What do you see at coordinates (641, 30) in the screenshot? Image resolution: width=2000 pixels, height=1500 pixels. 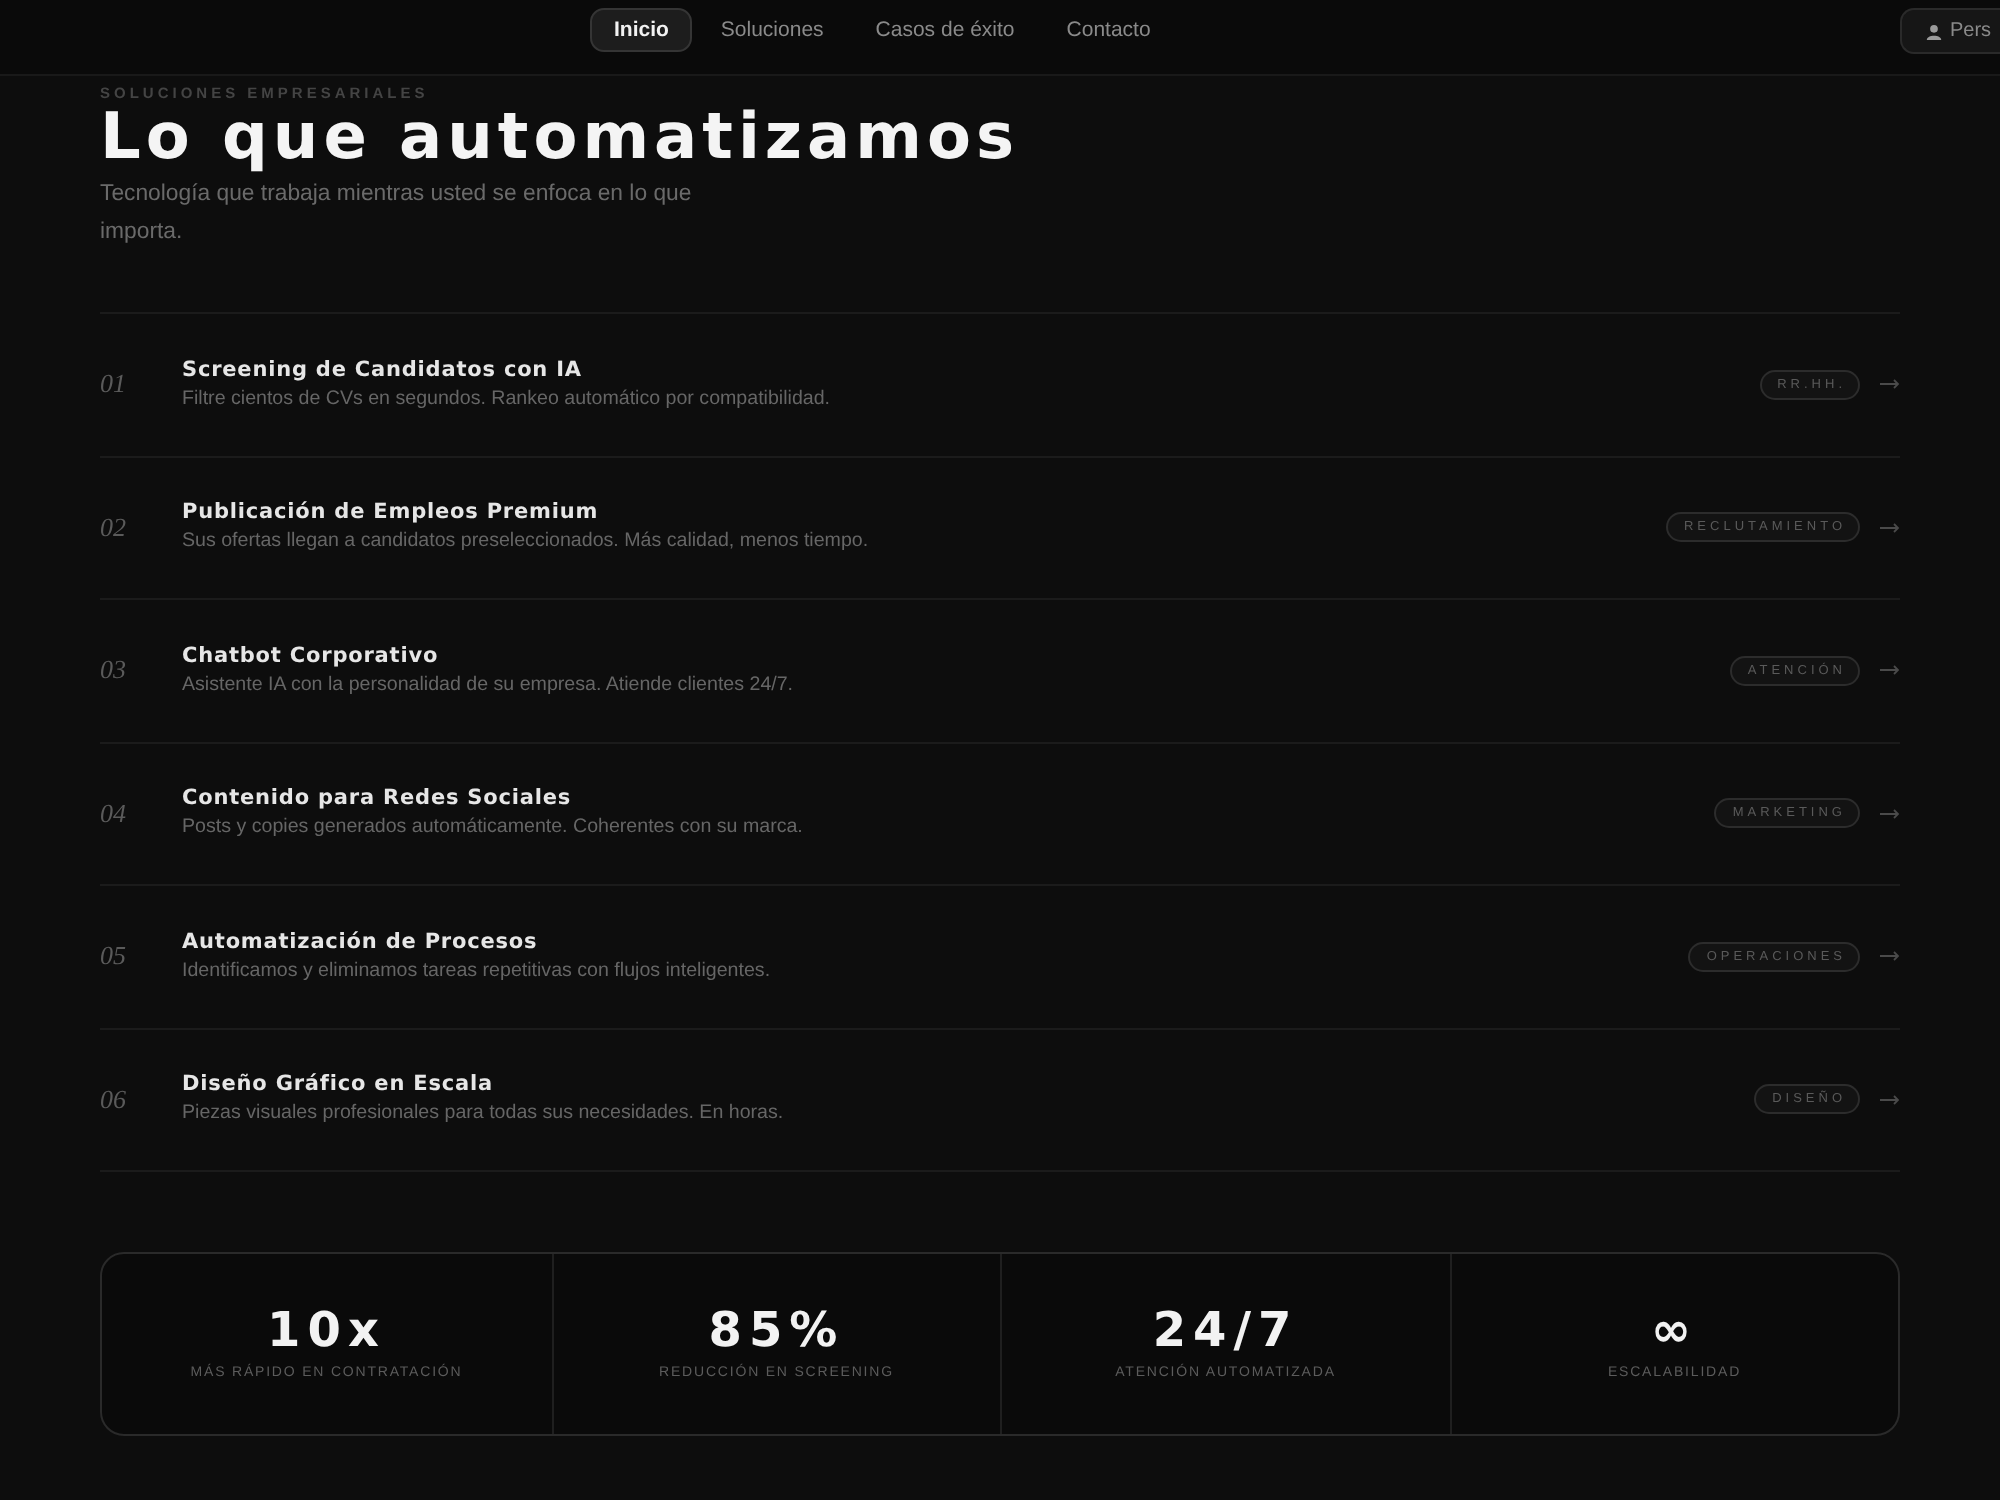 I see `nav-link: Inicio` at bounding box center [641, 30].